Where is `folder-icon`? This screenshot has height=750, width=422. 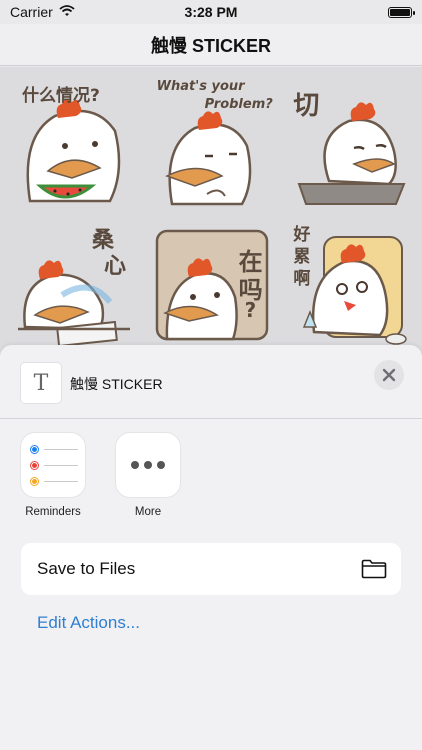
folder-icon is located at coordinates (374, 569).